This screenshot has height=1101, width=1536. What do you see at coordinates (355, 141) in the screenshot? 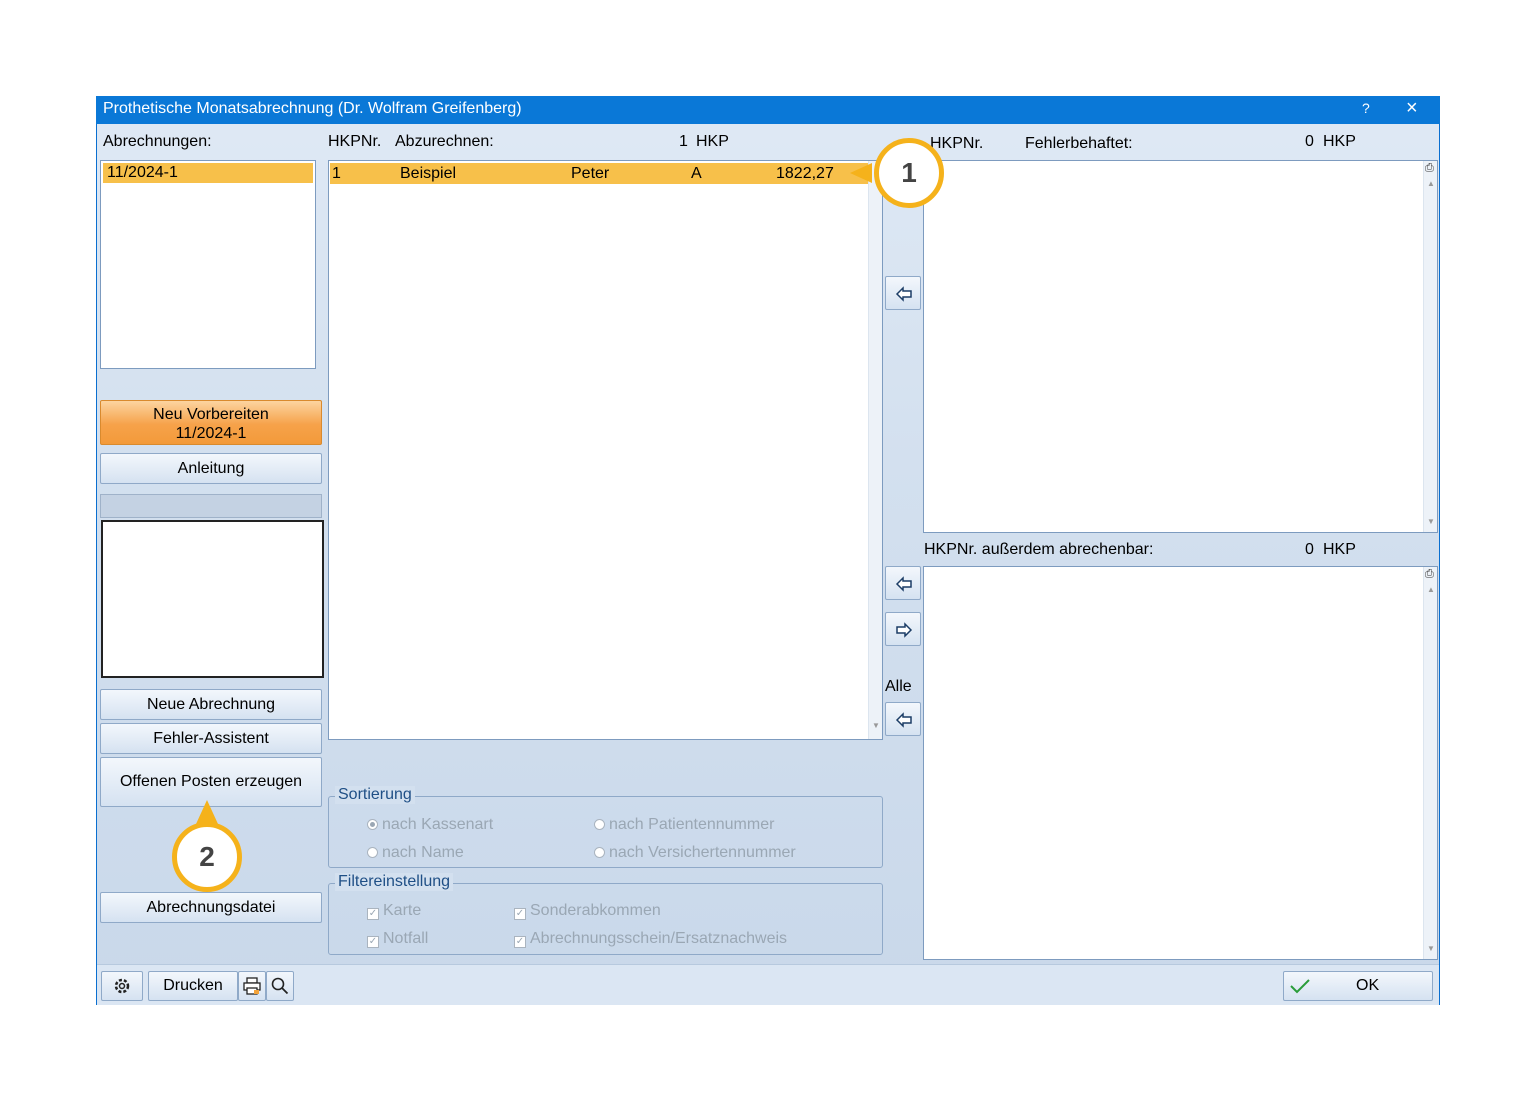
I see `hkpnr-header: HKPNr.` at bounding box center [355, 141].